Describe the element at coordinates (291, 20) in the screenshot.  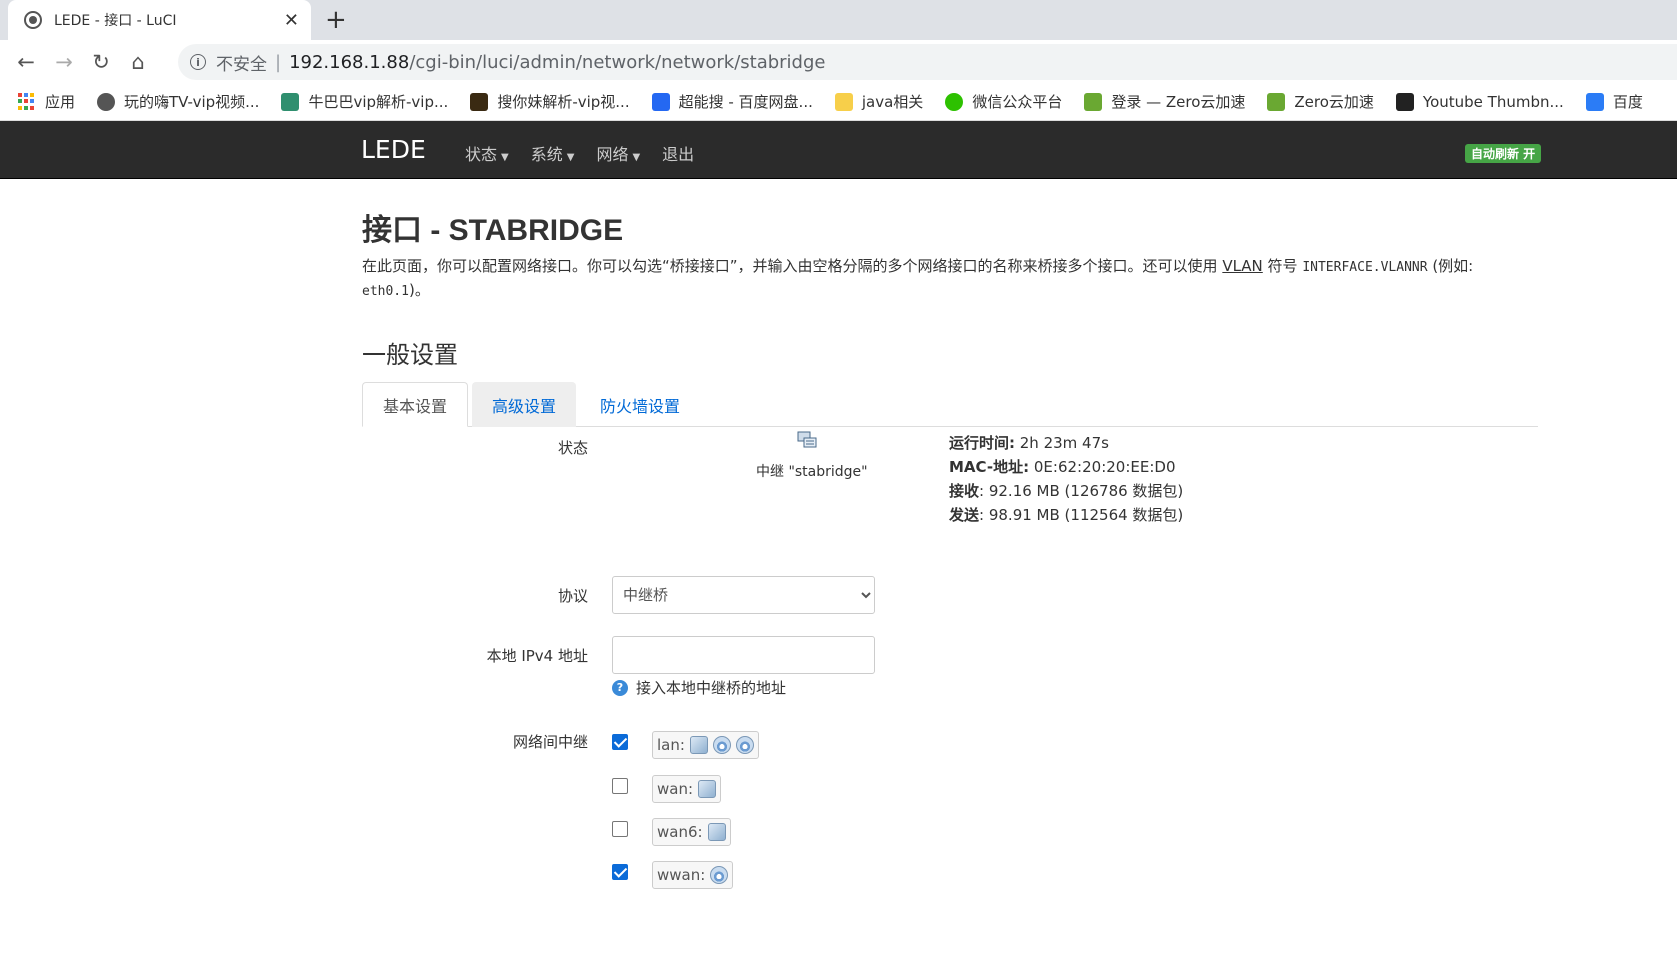
I see `close-tab-icon: ✕` at that location.